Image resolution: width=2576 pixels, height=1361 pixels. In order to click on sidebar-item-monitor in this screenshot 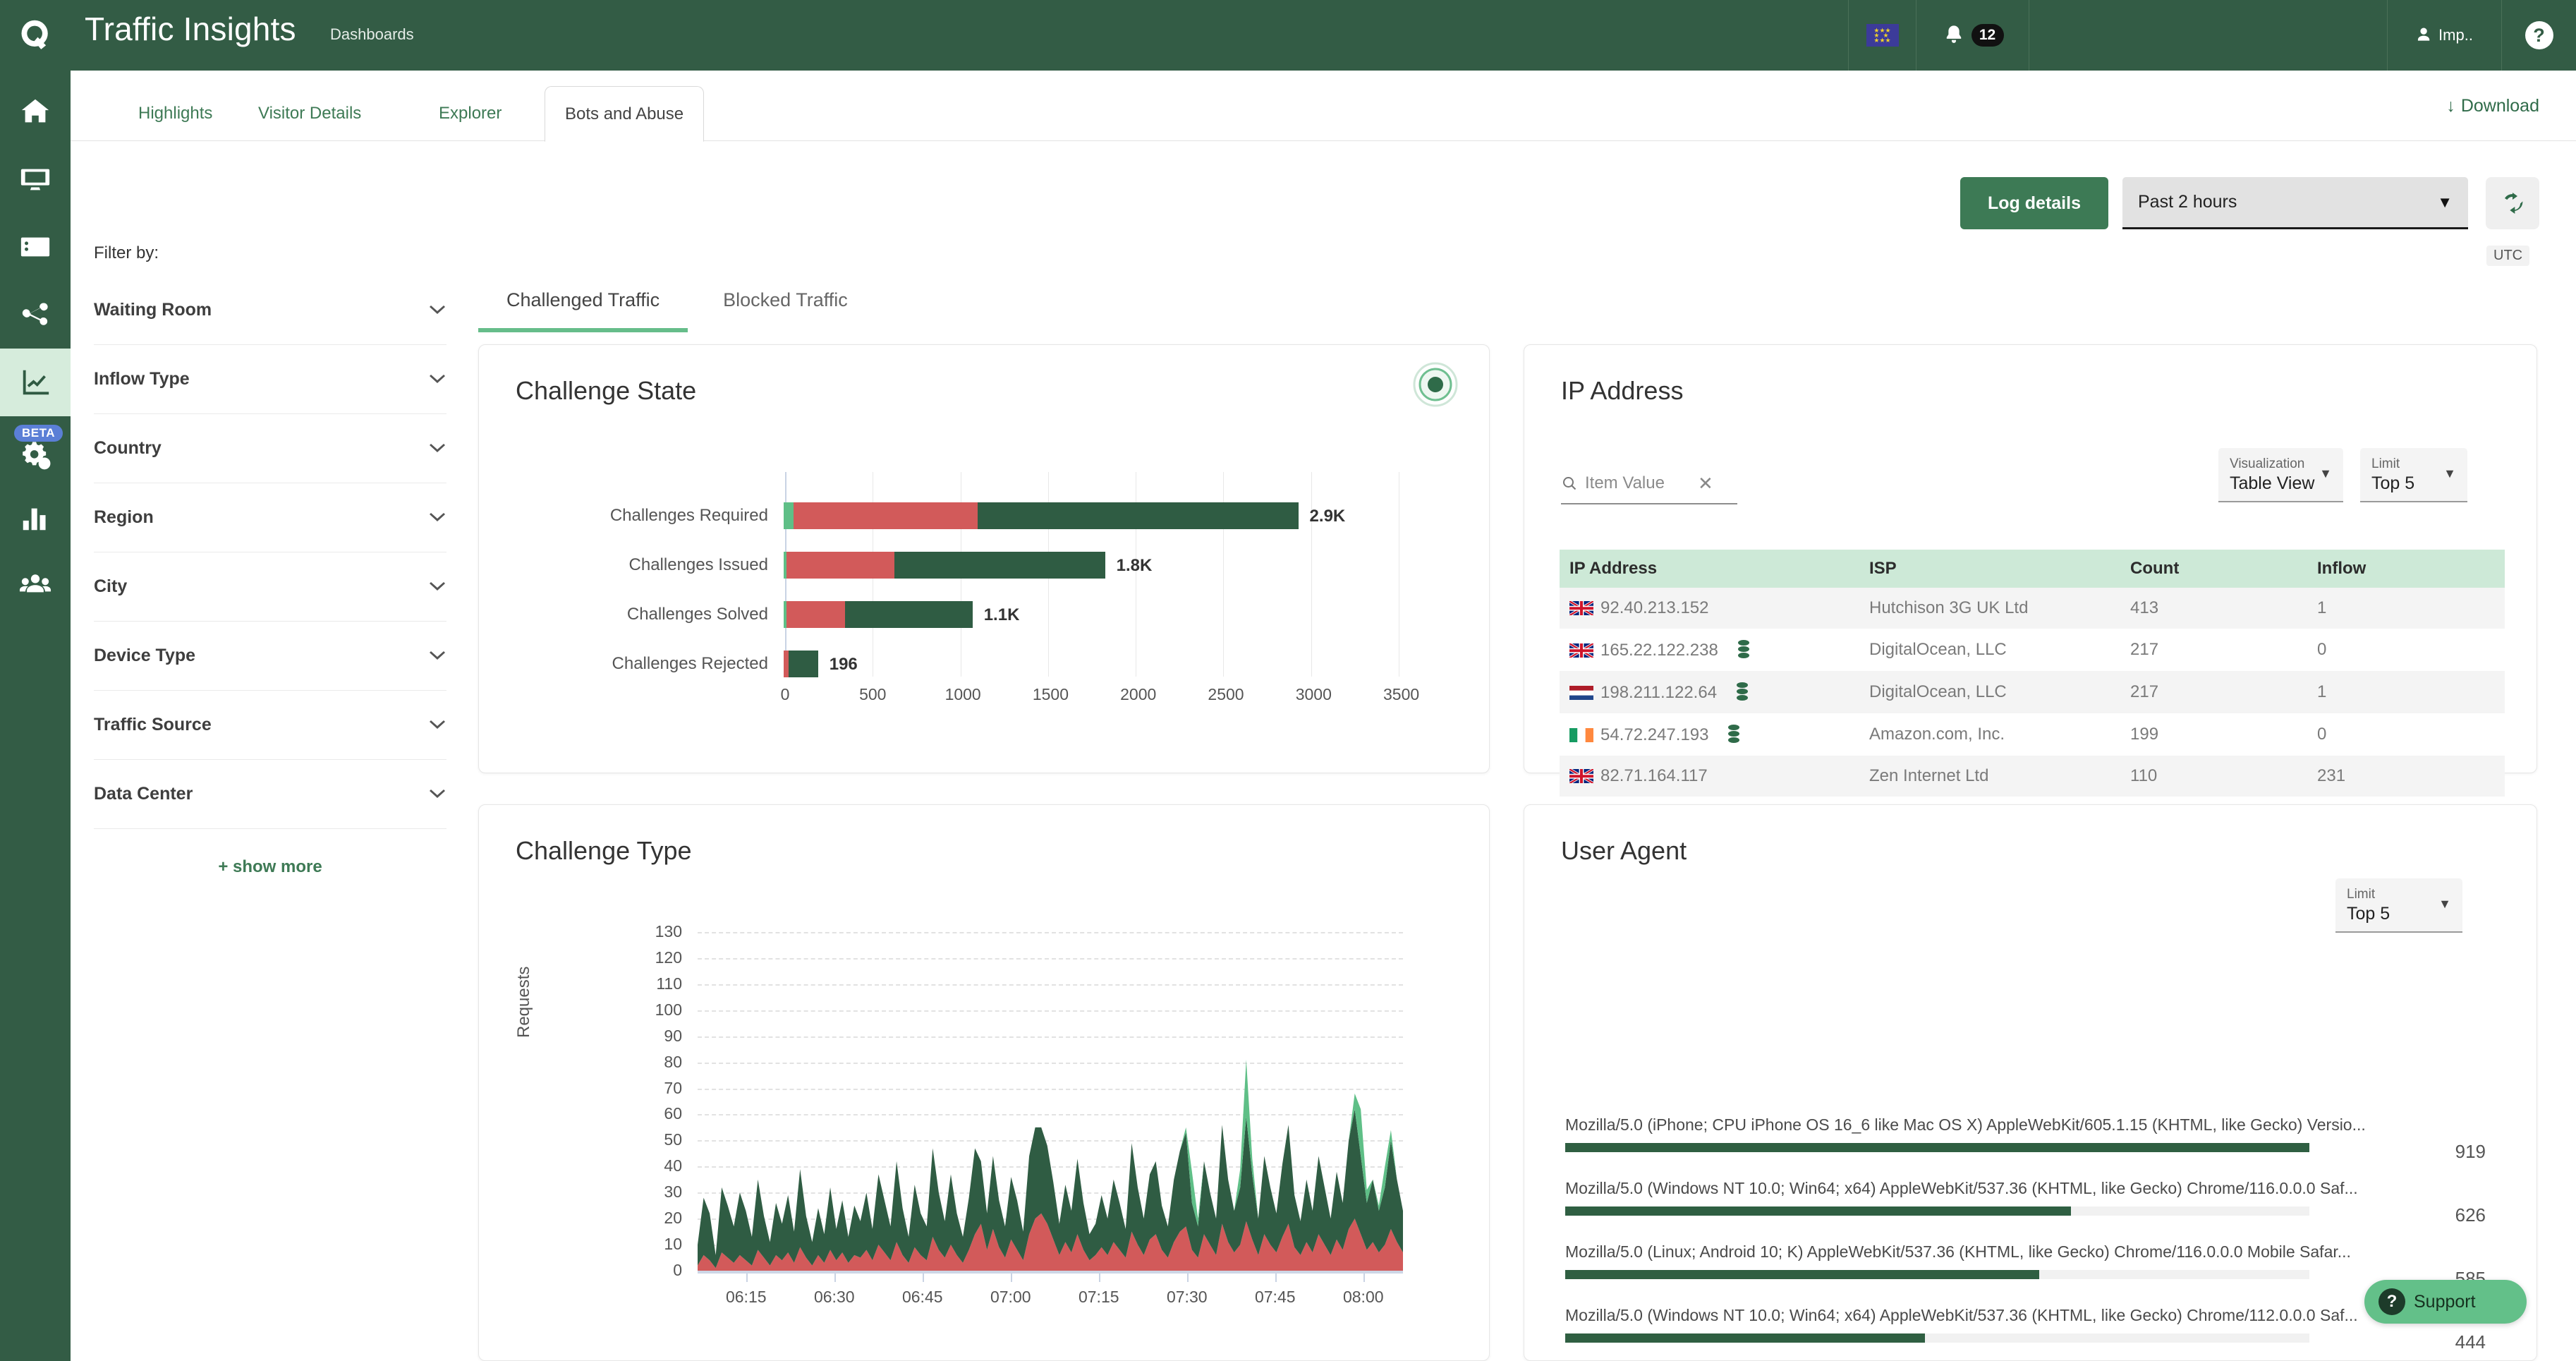, I will do `click(35, 179)`.